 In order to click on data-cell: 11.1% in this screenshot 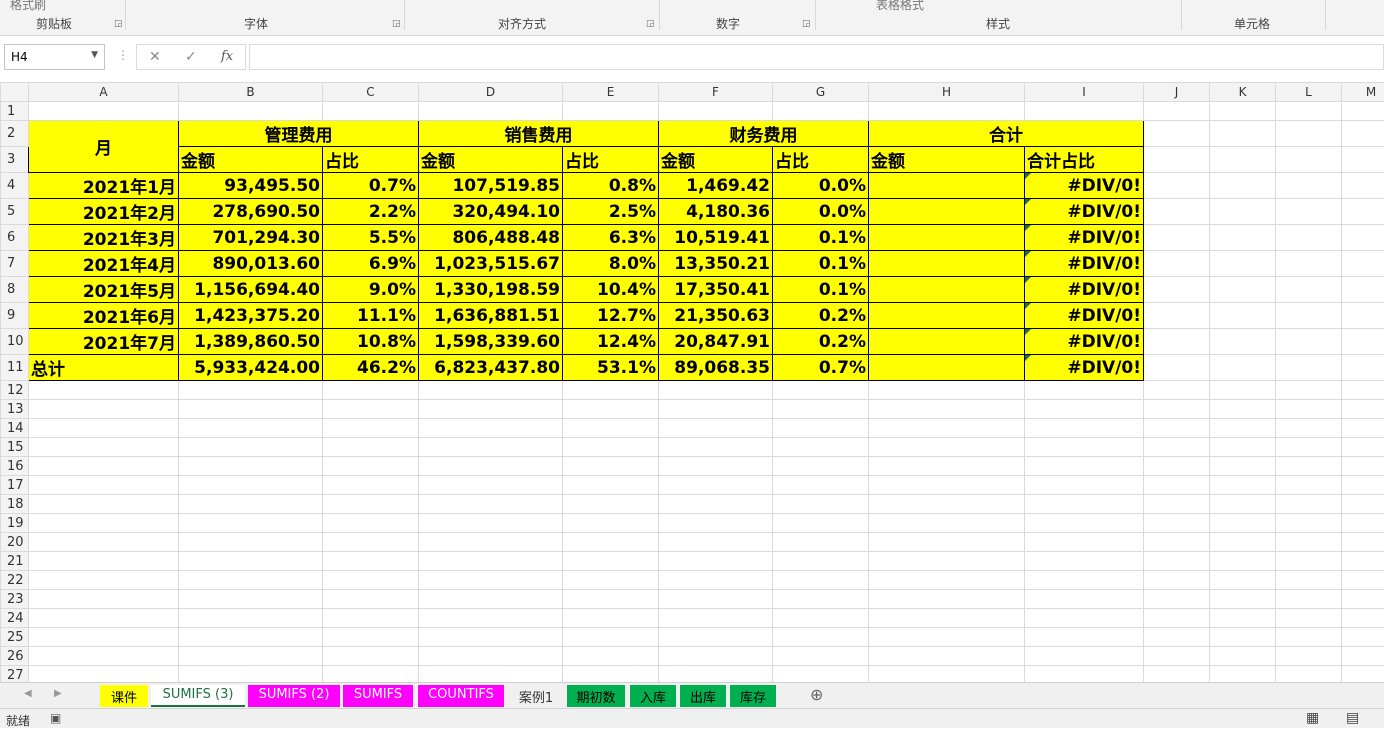, I will do `click(371, 316)`.